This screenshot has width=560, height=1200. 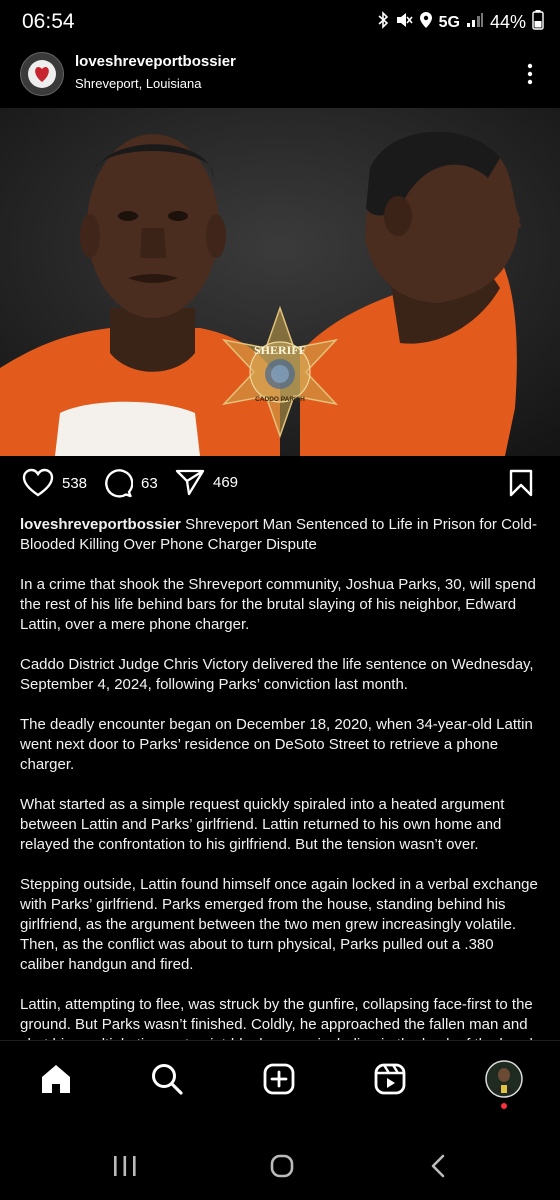 What do you see at coordinates (280, 22) in the screenshot?
I see `status-bar: 06:54 5G 44%` at bounding box center [280, 22].